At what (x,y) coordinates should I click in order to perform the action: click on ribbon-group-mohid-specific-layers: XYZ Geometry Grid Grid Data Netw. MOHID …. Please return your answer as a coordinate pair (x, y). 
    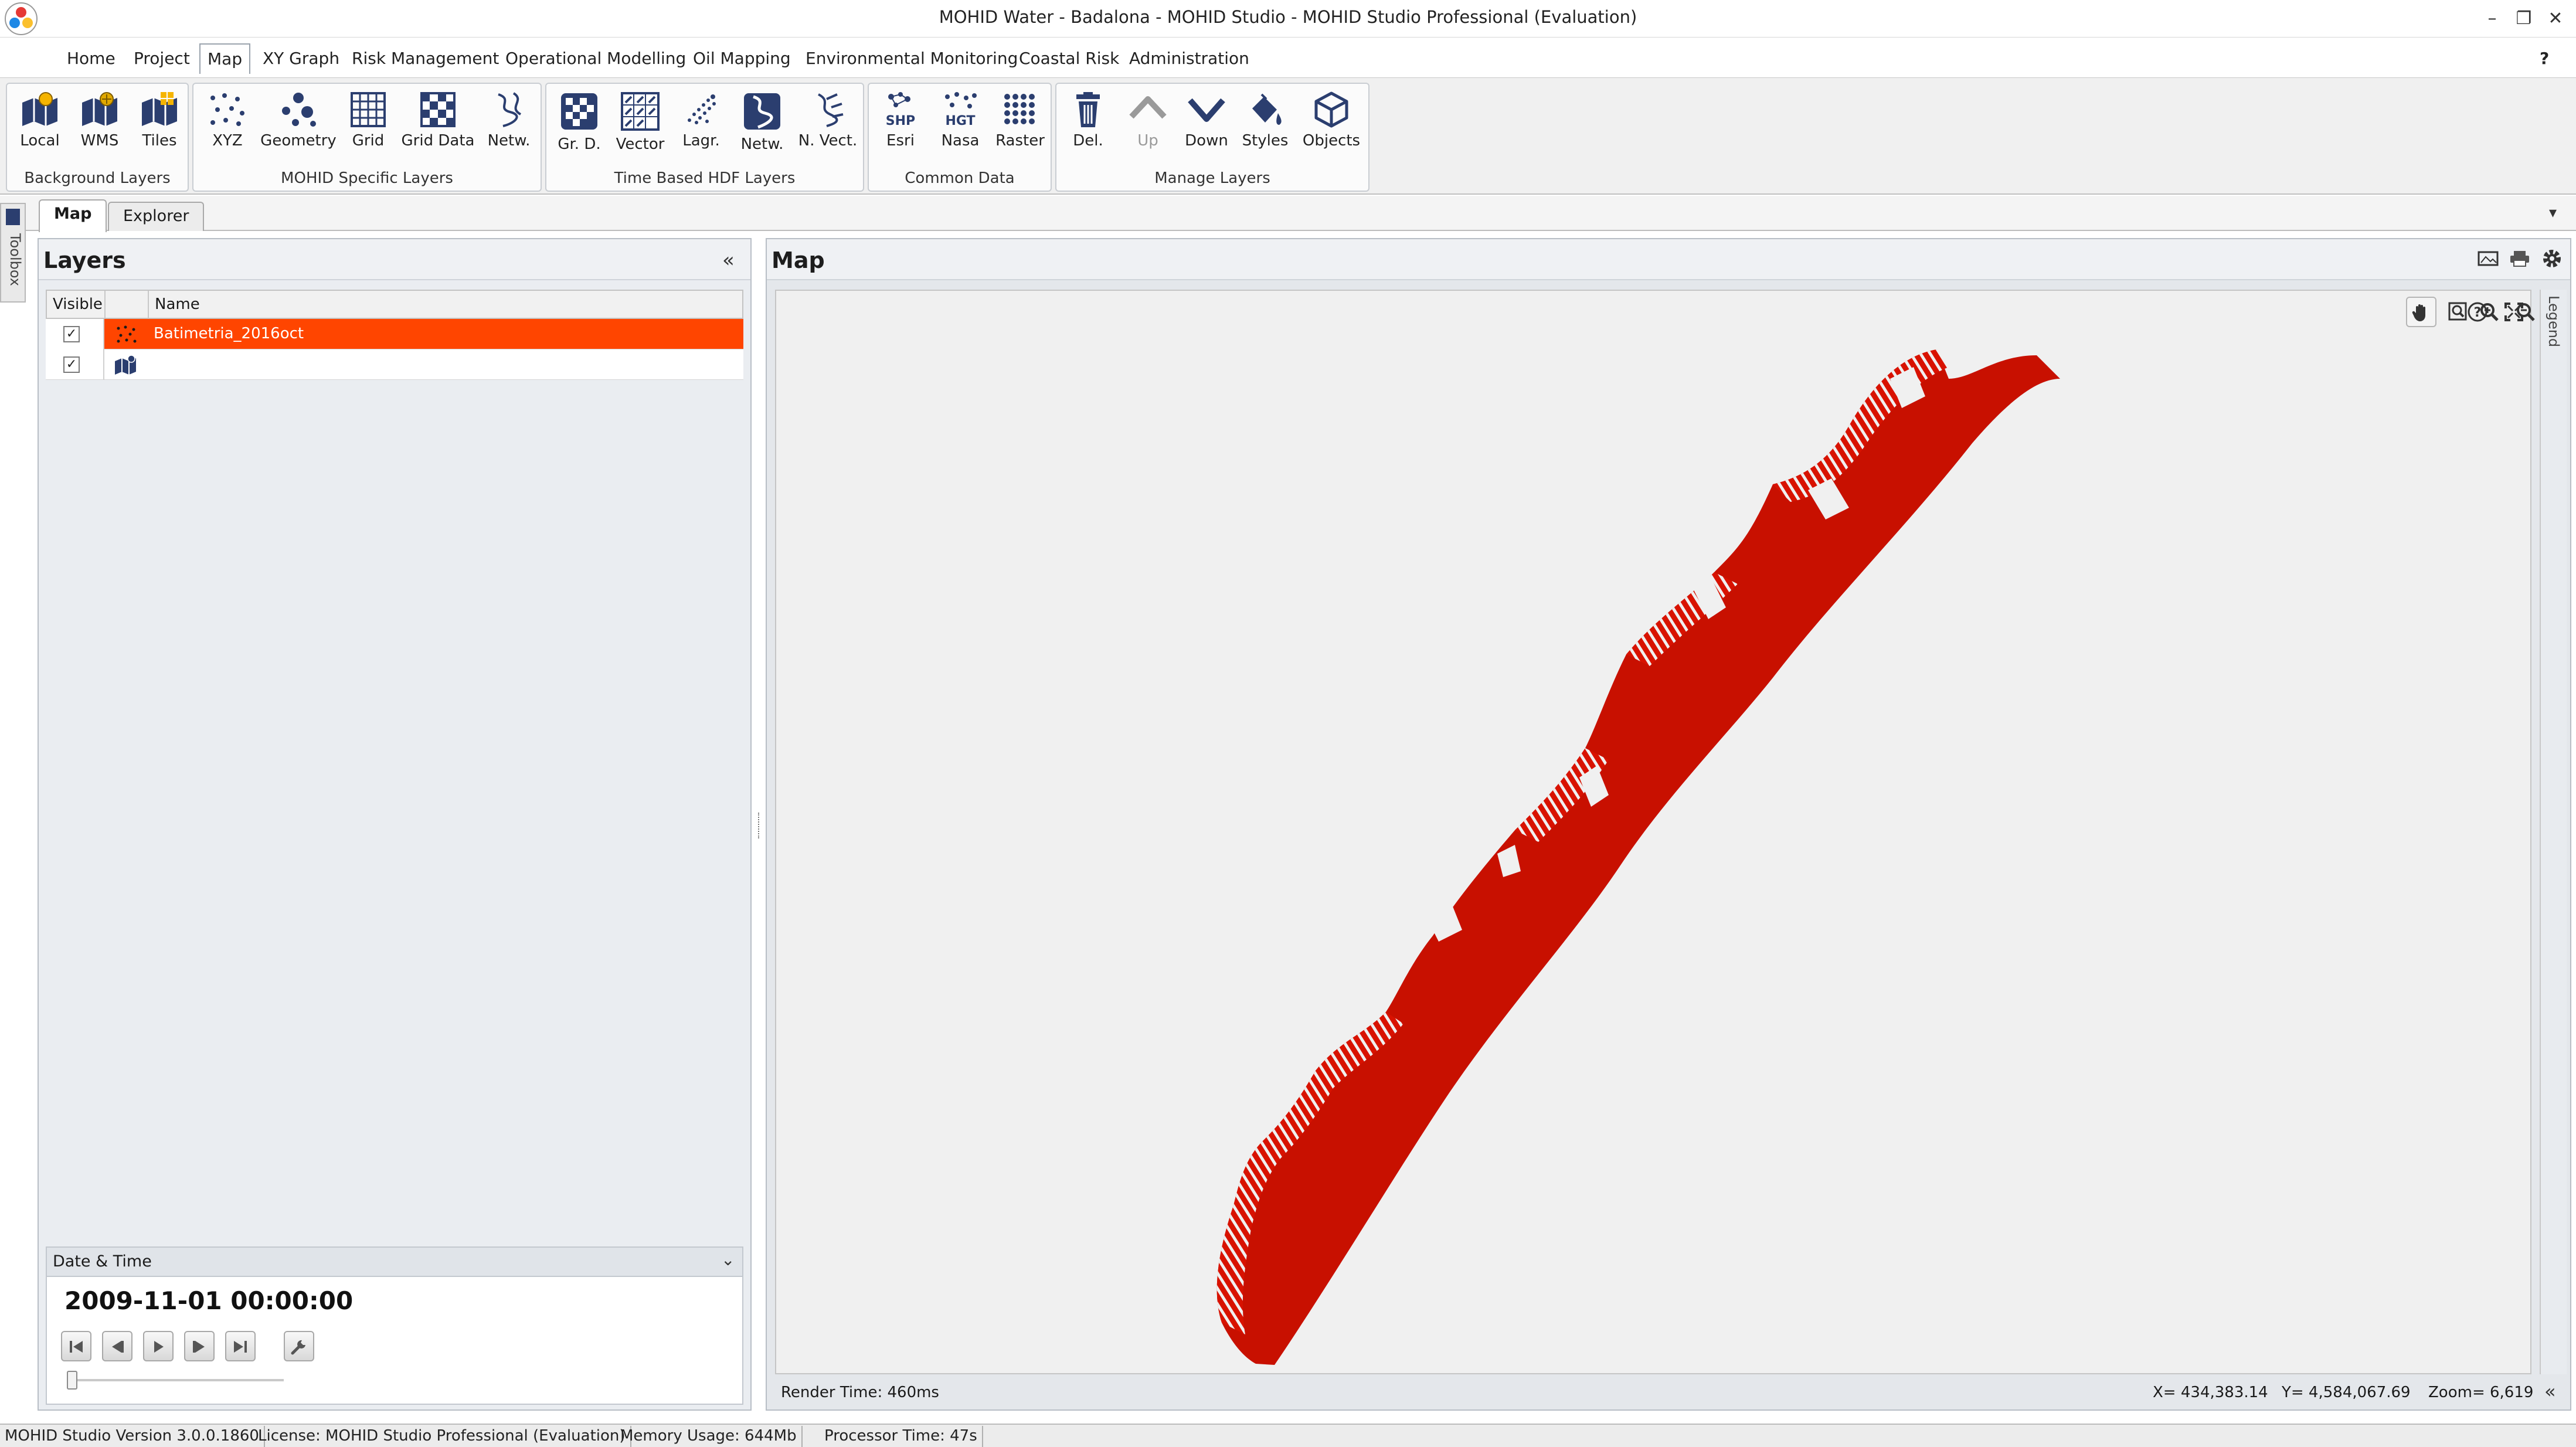
    Looking at the image, I should click on (367, 137).